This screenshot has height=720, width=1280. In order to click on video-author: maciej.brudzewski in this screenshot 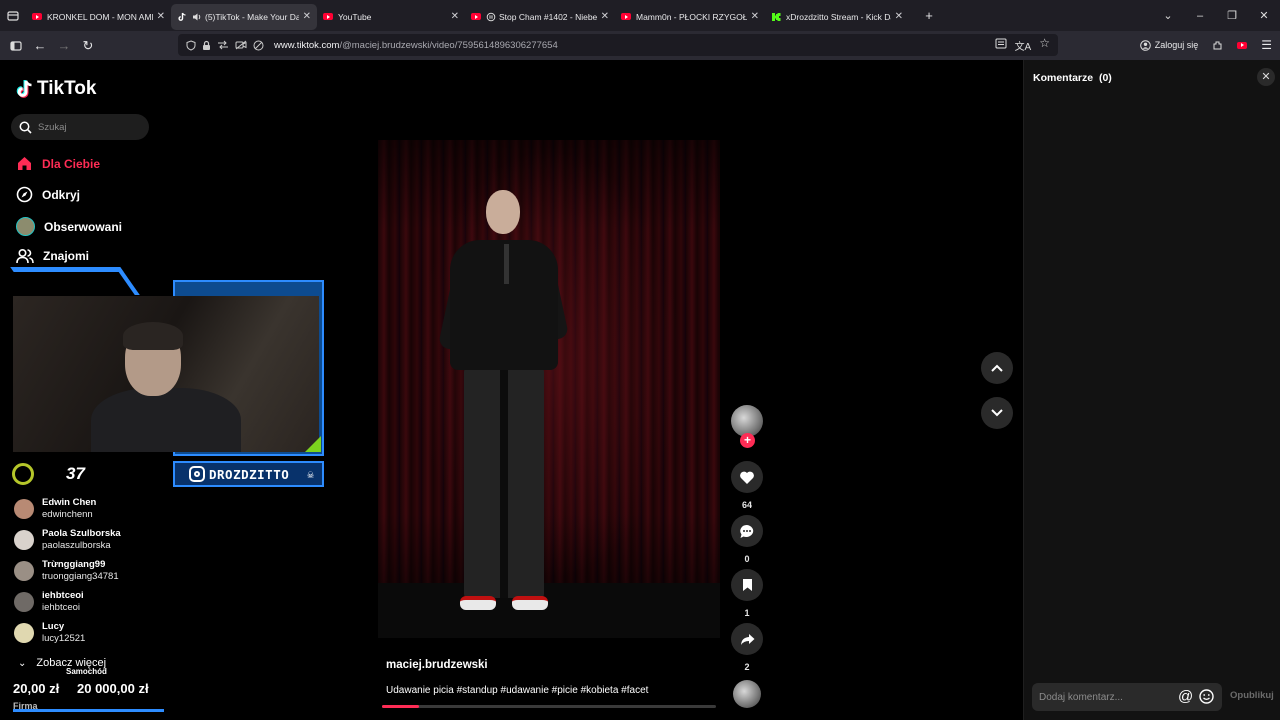, I will do `click(437, 665)`.